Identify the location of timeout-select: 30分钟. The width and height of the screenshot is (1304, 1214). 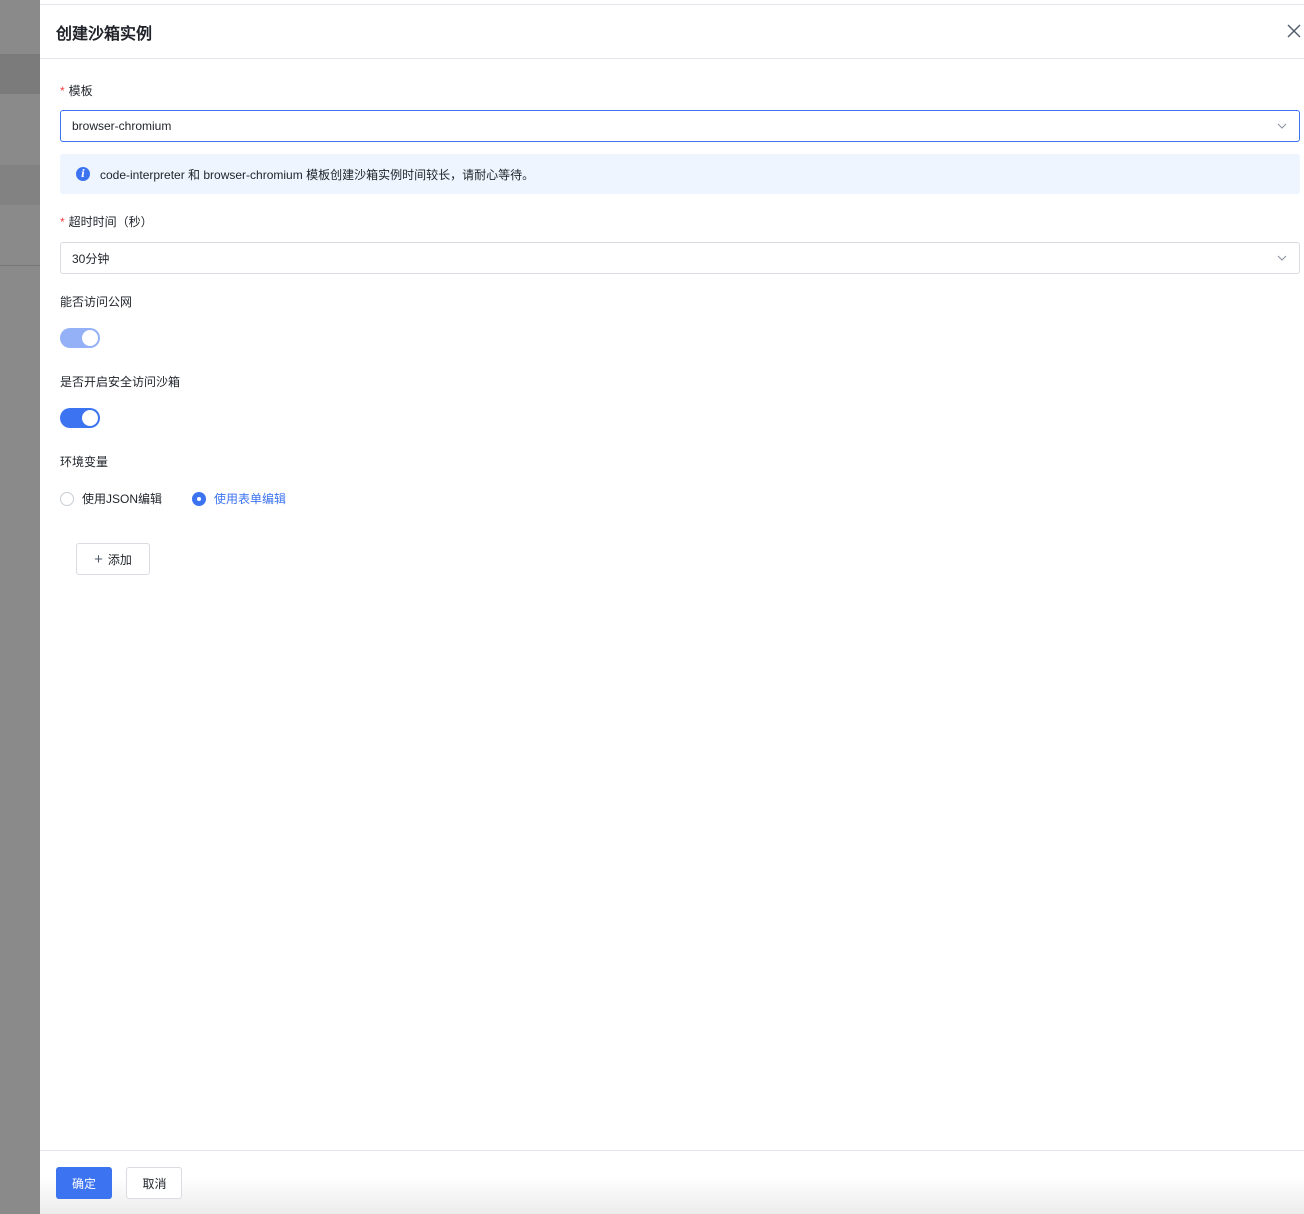
(680, 258).